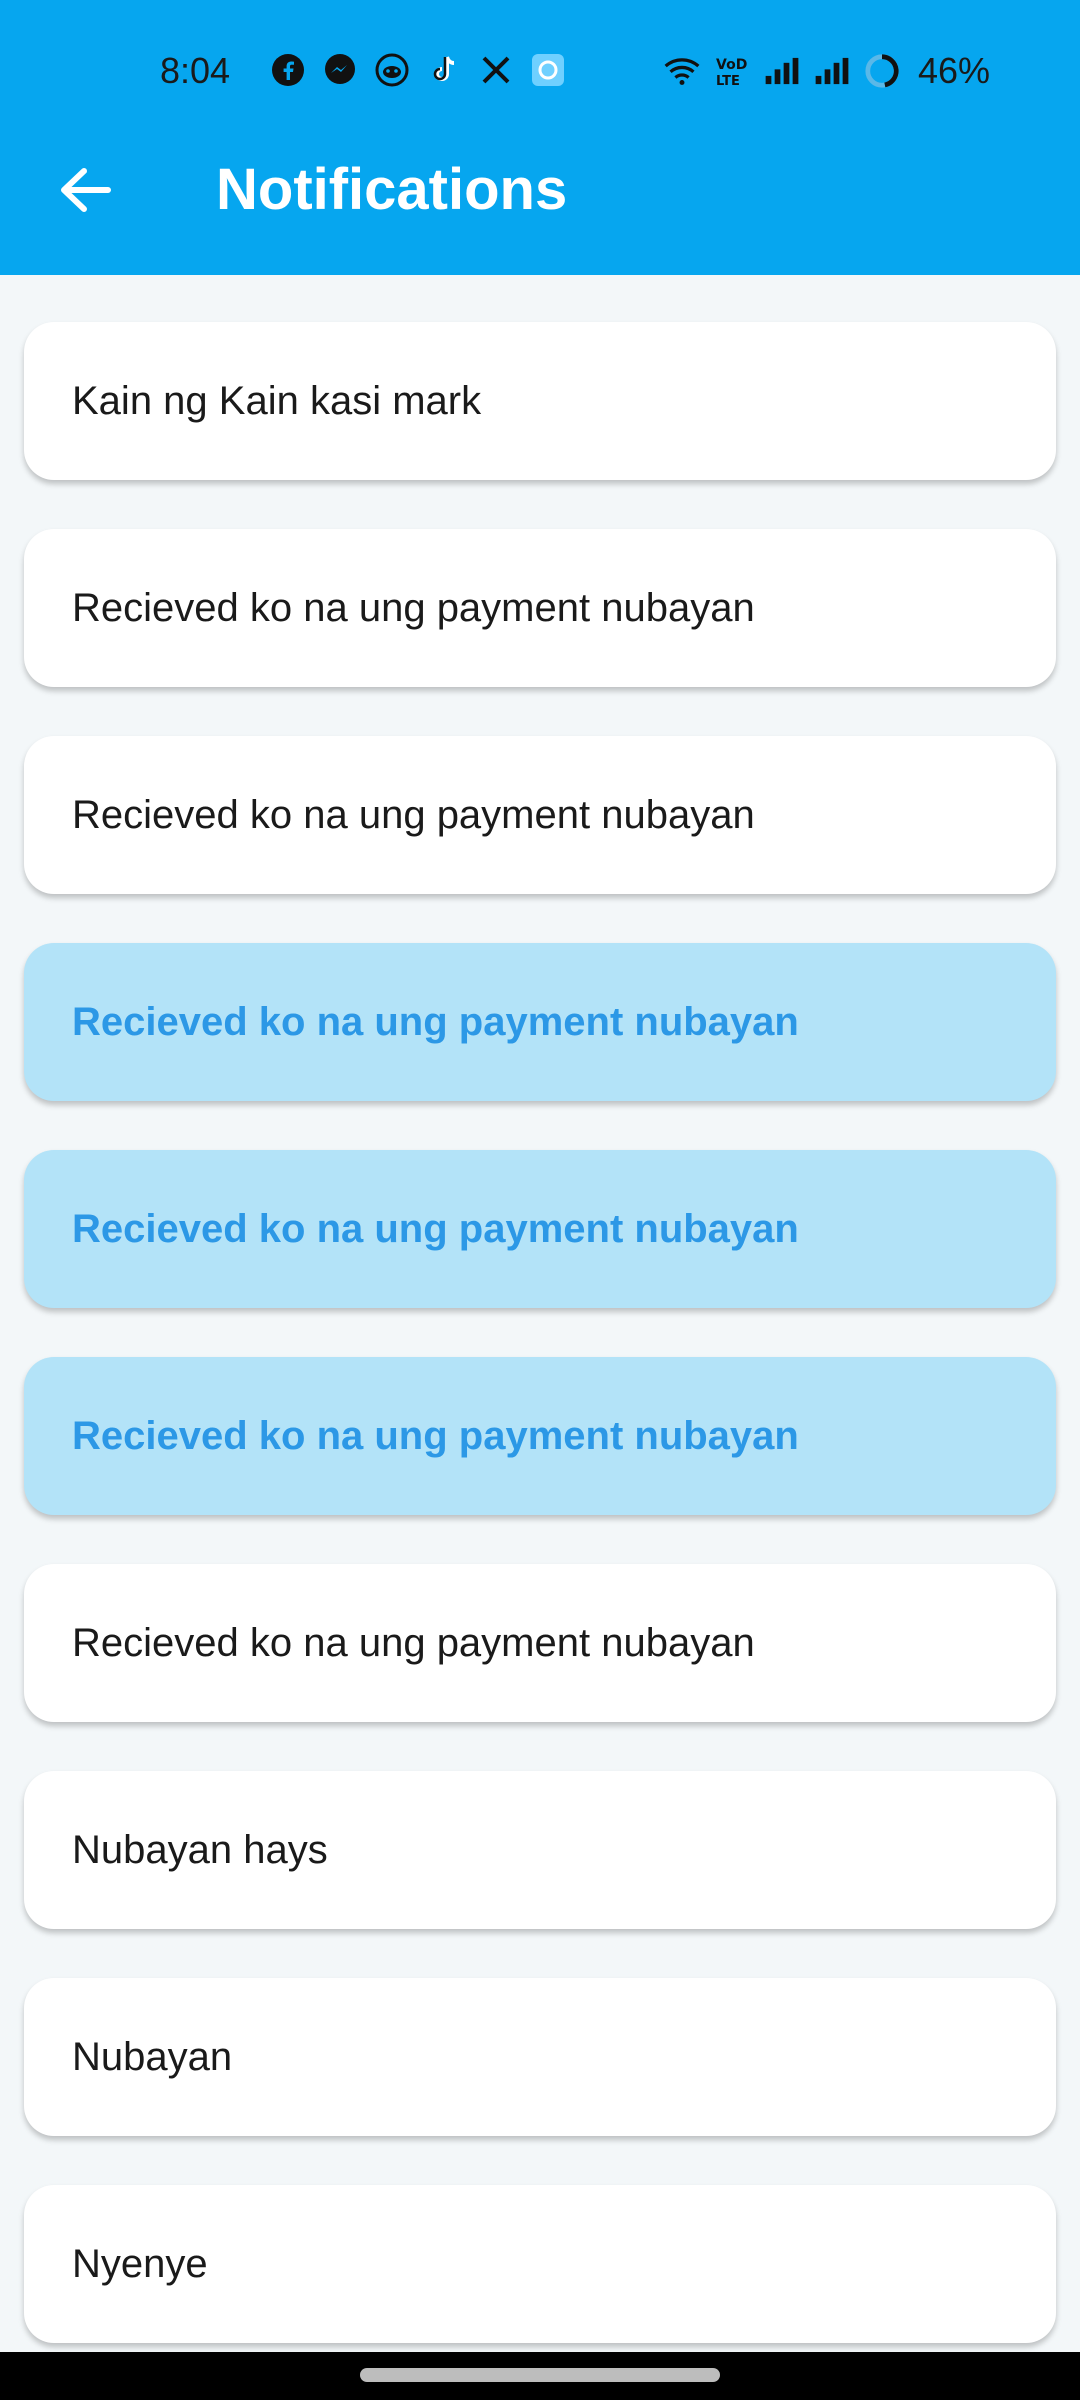  I want to click on system-icons: VoD LTE 46%, so click(827, 71).